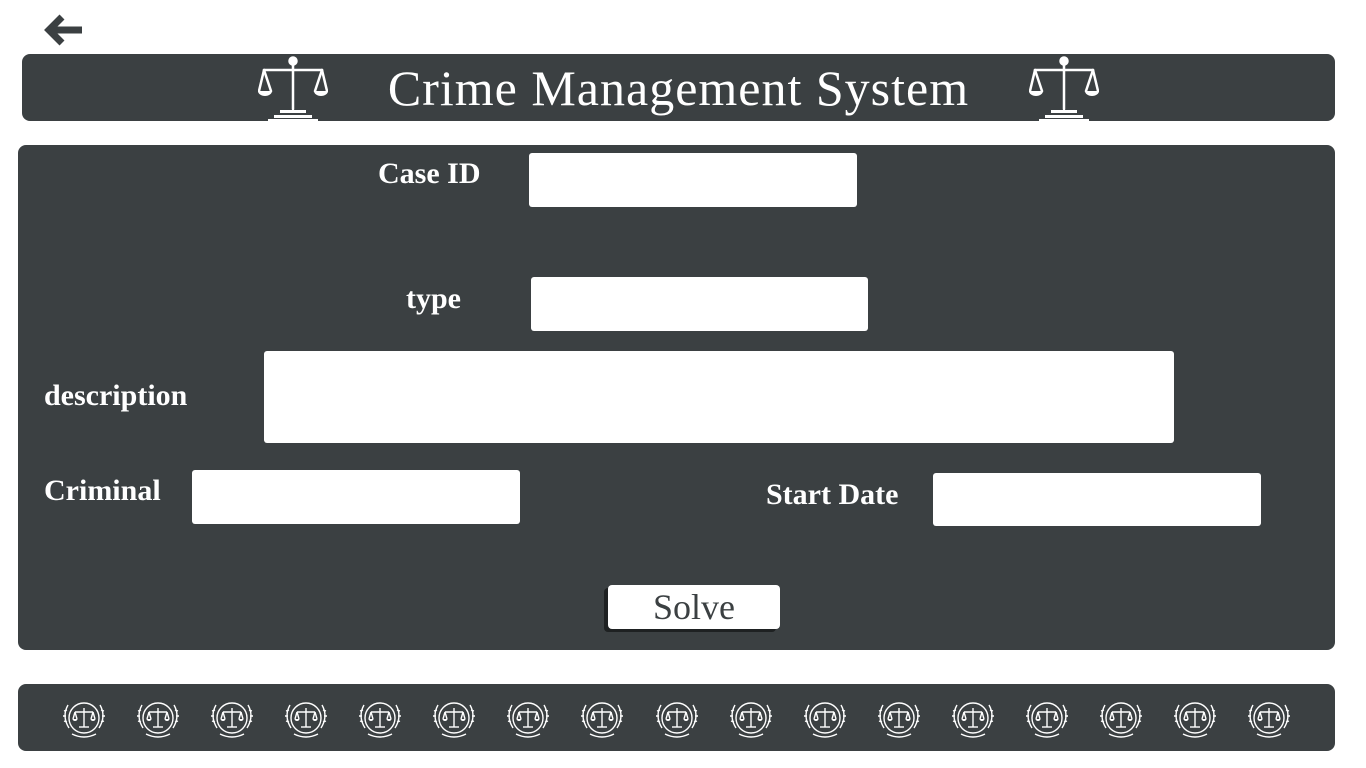  What do you see at coordinates (832, 494) in the screenshot?
I see `start-date-label: Start Date` at bounding box center [832, 494].